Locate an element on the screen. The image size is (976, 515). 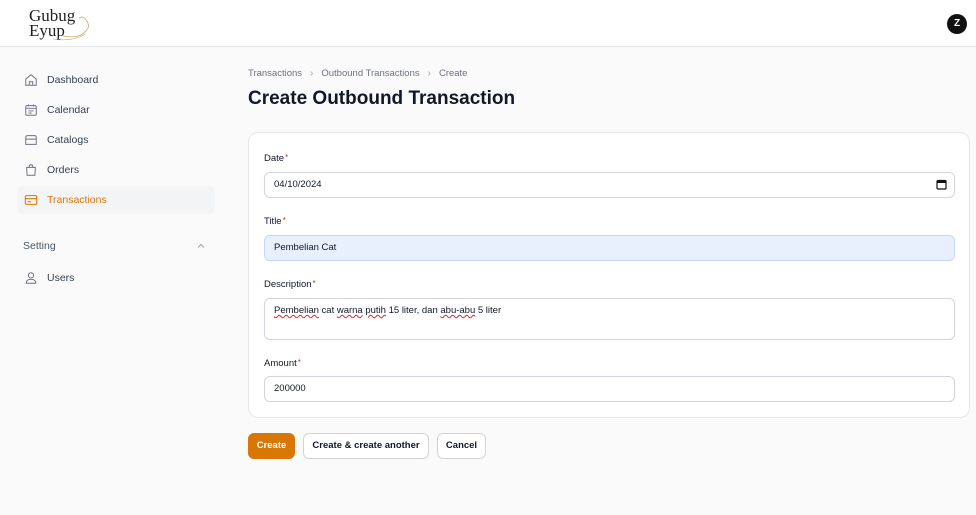
breadcrumb-transactions: Transactions is located at coordinates (275, 73).